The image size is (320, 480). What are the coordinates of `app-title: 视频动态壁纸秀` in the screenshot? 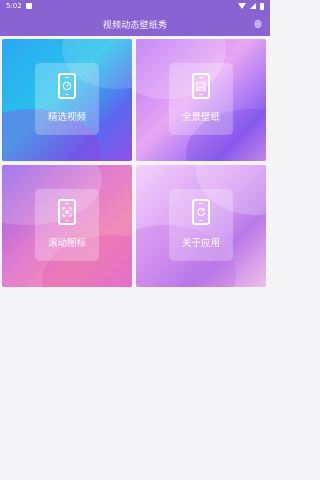 It's located at (135, 25).